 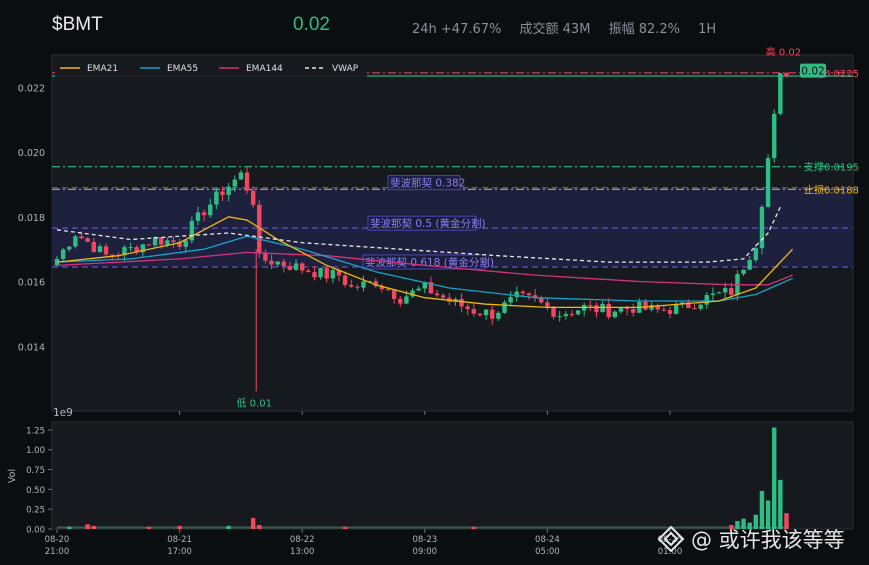 What do you see at coordinates (31, 88) in the screenshot?
I see `price-tick-label: 0.022` at bounding box center [31, 88].